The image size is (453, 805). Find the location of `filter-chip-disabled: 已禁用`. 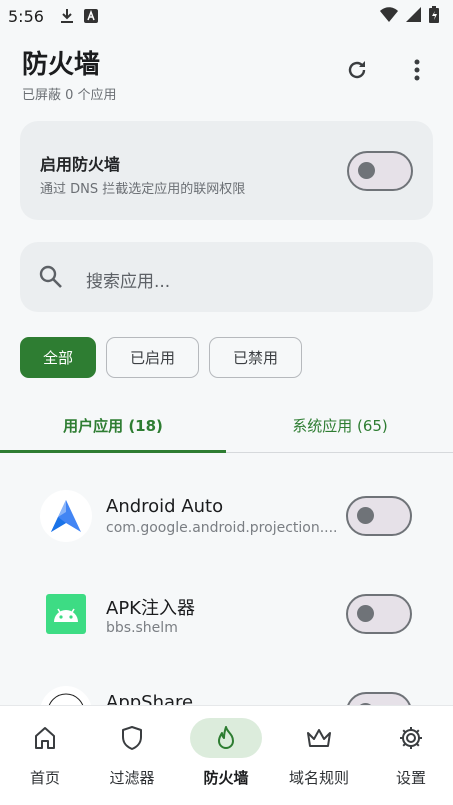

filter-chip-disabled: 已禁用 is located at coordinates (255, 357).